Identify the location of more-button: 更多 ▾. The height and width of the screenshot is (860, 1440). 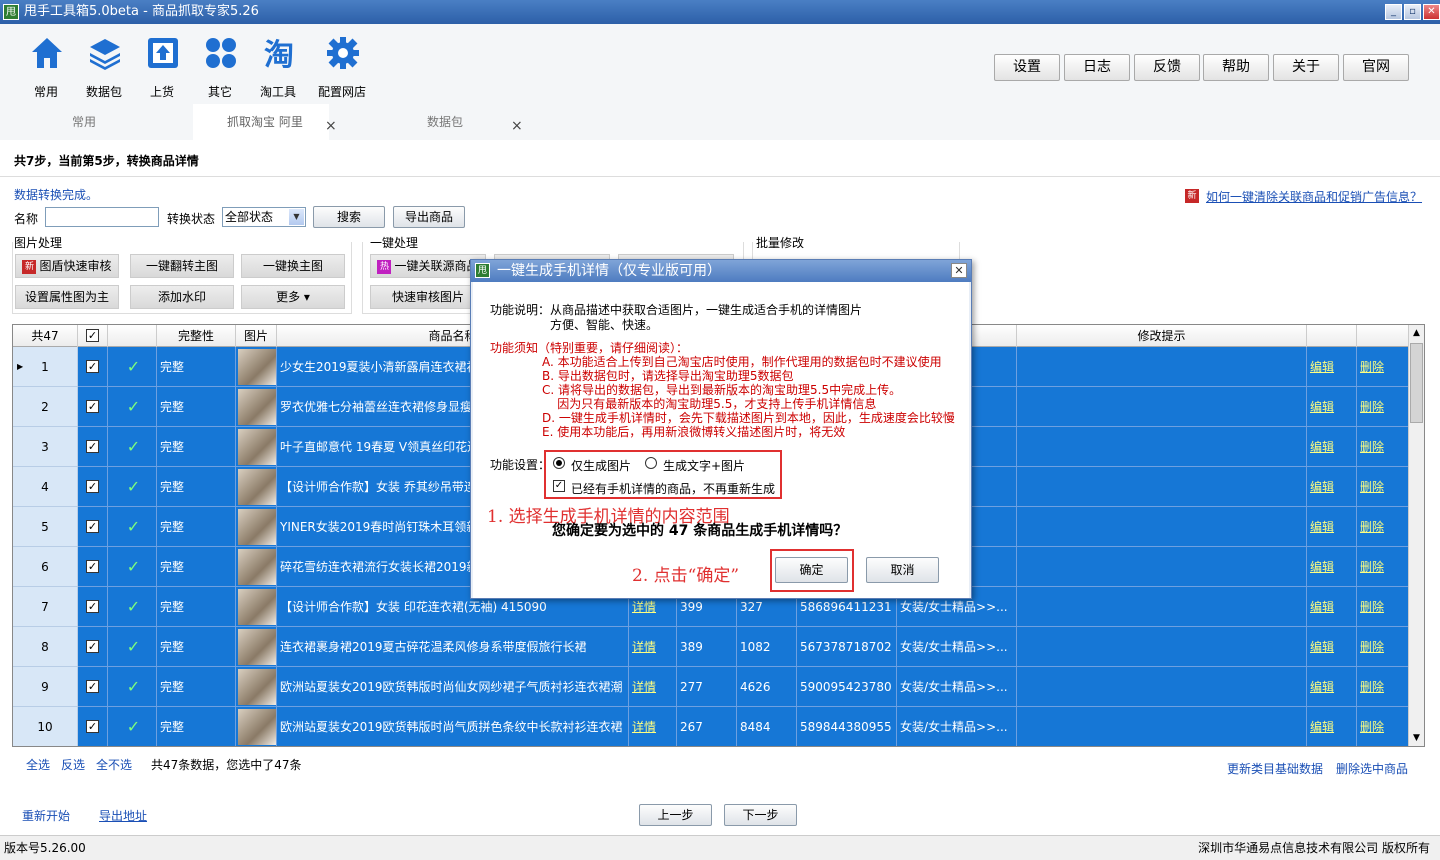
(293, 297).